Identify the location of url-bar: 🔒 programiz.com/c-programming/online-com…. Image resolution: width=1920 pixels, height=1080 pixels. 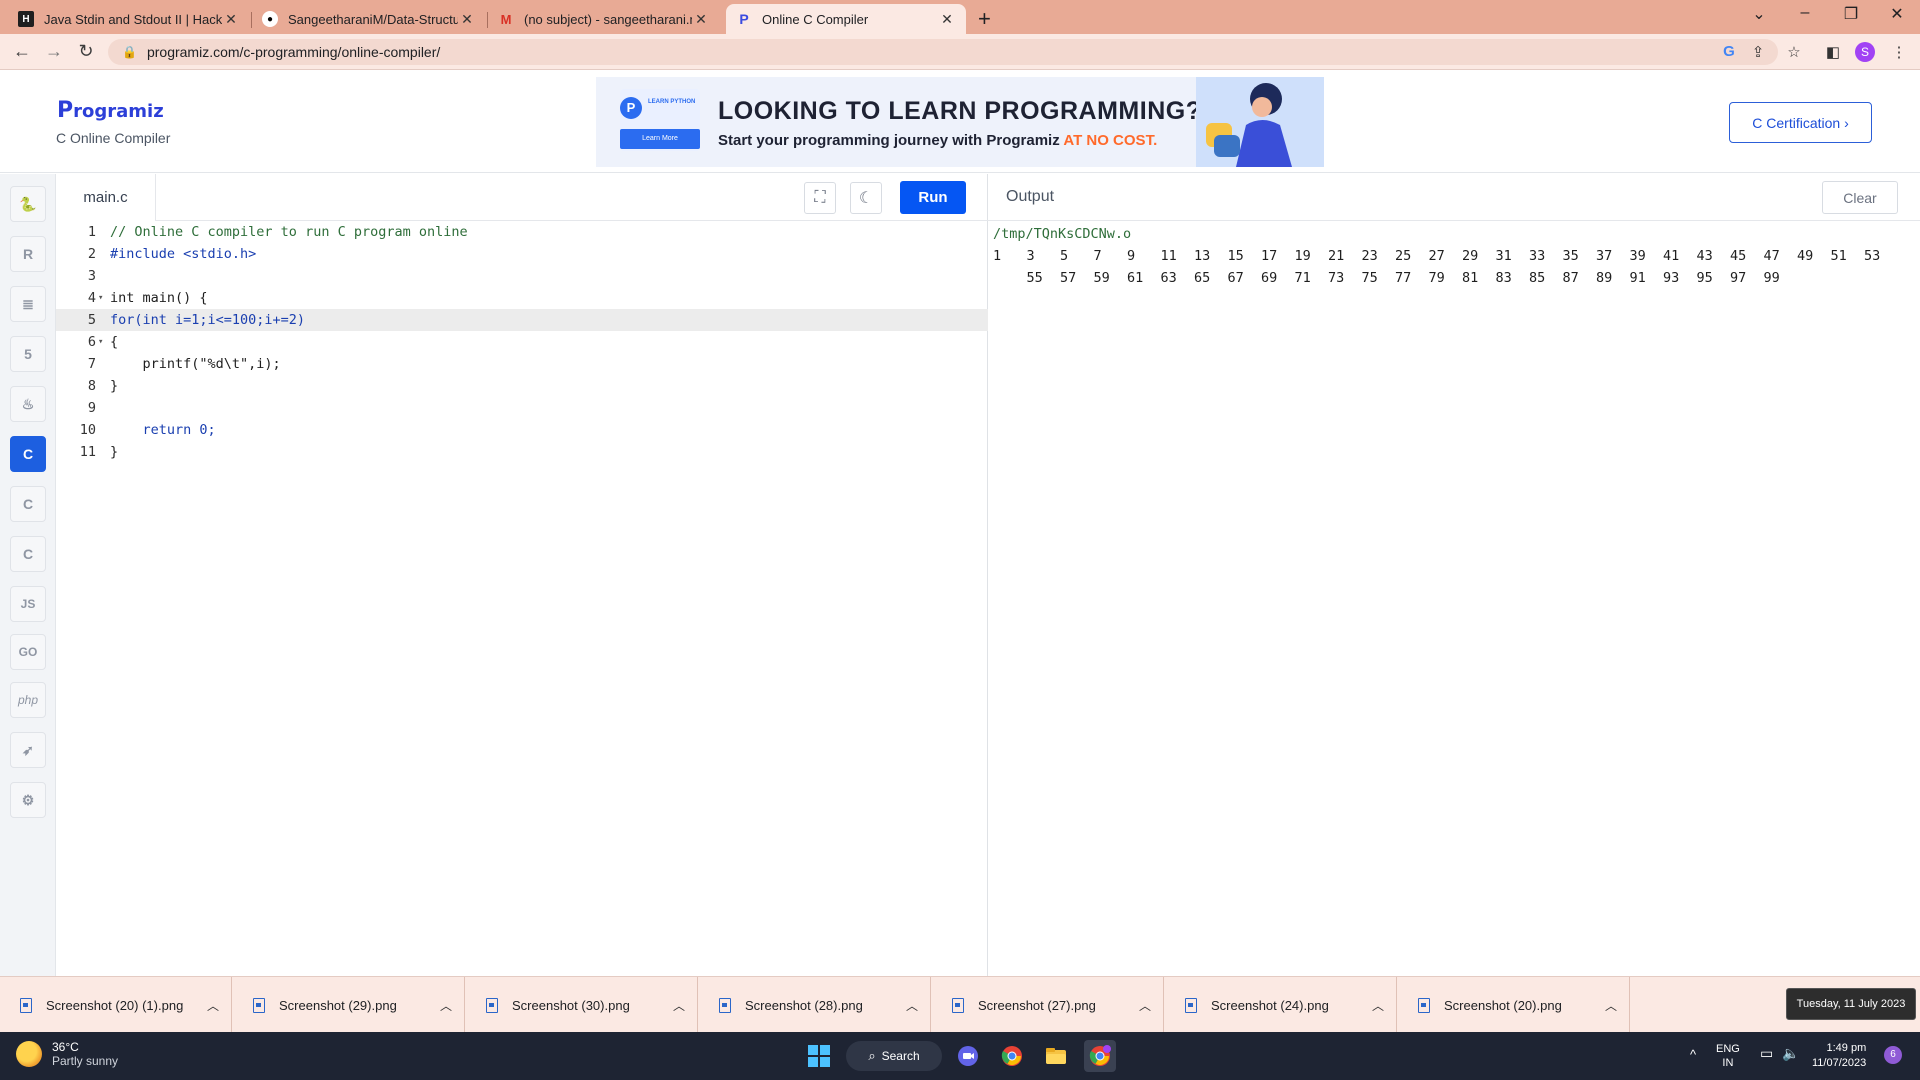
(943, 52).